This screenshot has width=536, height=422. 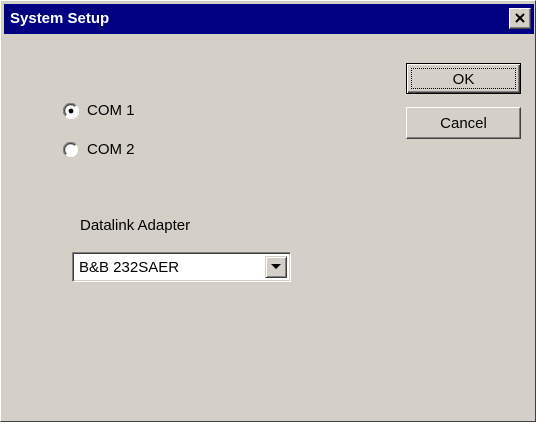 What do you see at coordinates (135, 225) in the screenshot?
I see `datalink-adapter-label: Datalink Adapter` at bounding box center [135, 225].